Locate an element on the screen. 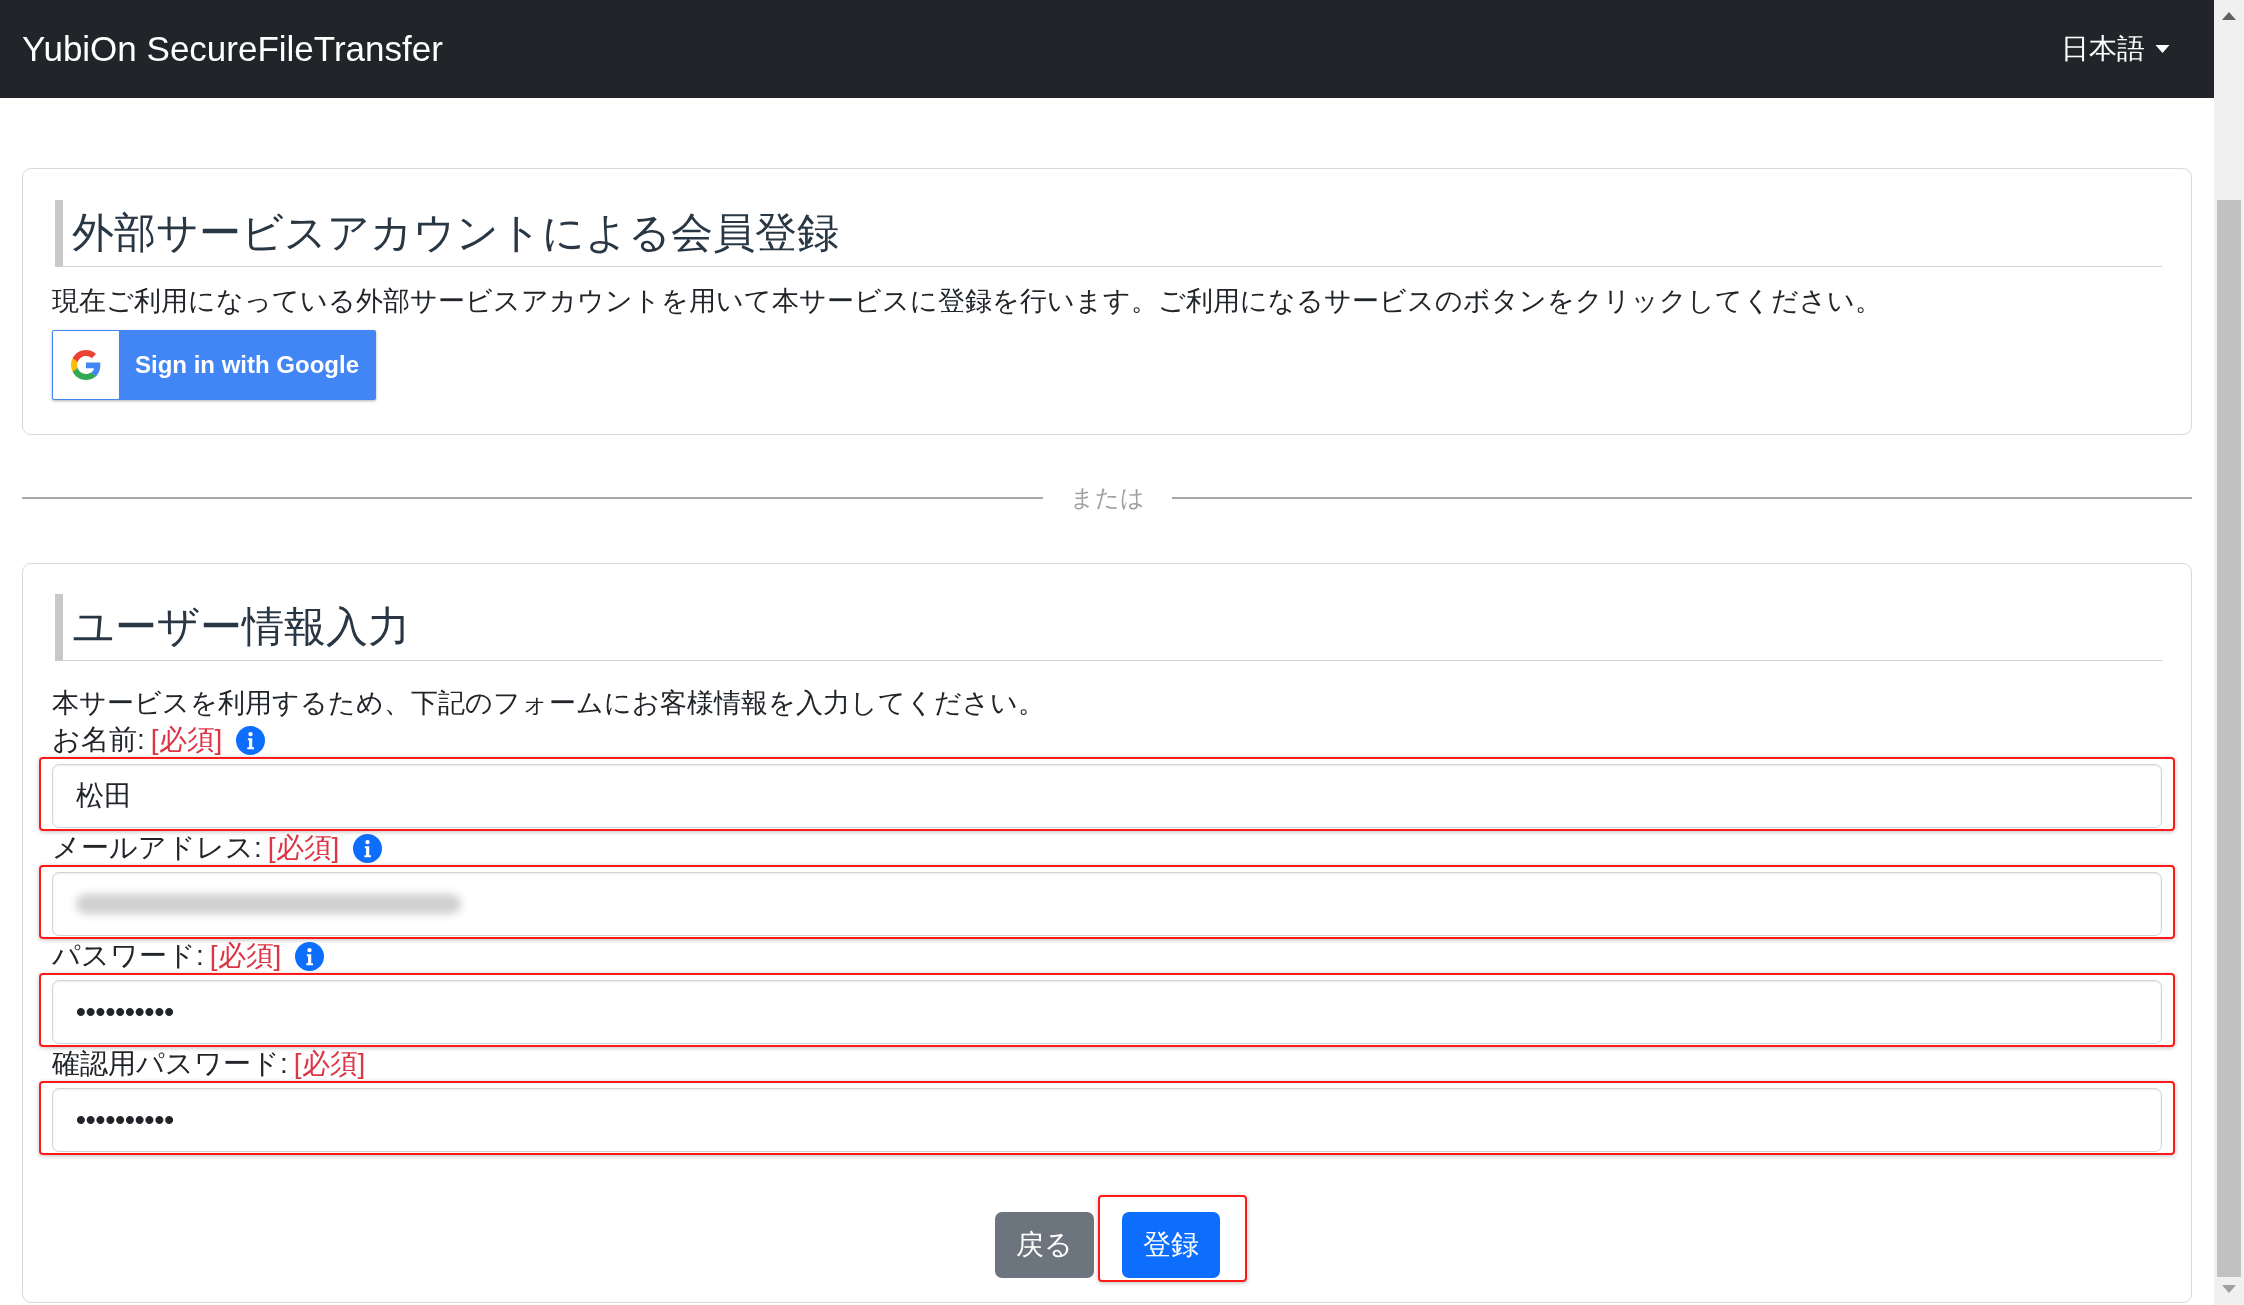  scroll-up-icon is located at coordinates (2229, 16).